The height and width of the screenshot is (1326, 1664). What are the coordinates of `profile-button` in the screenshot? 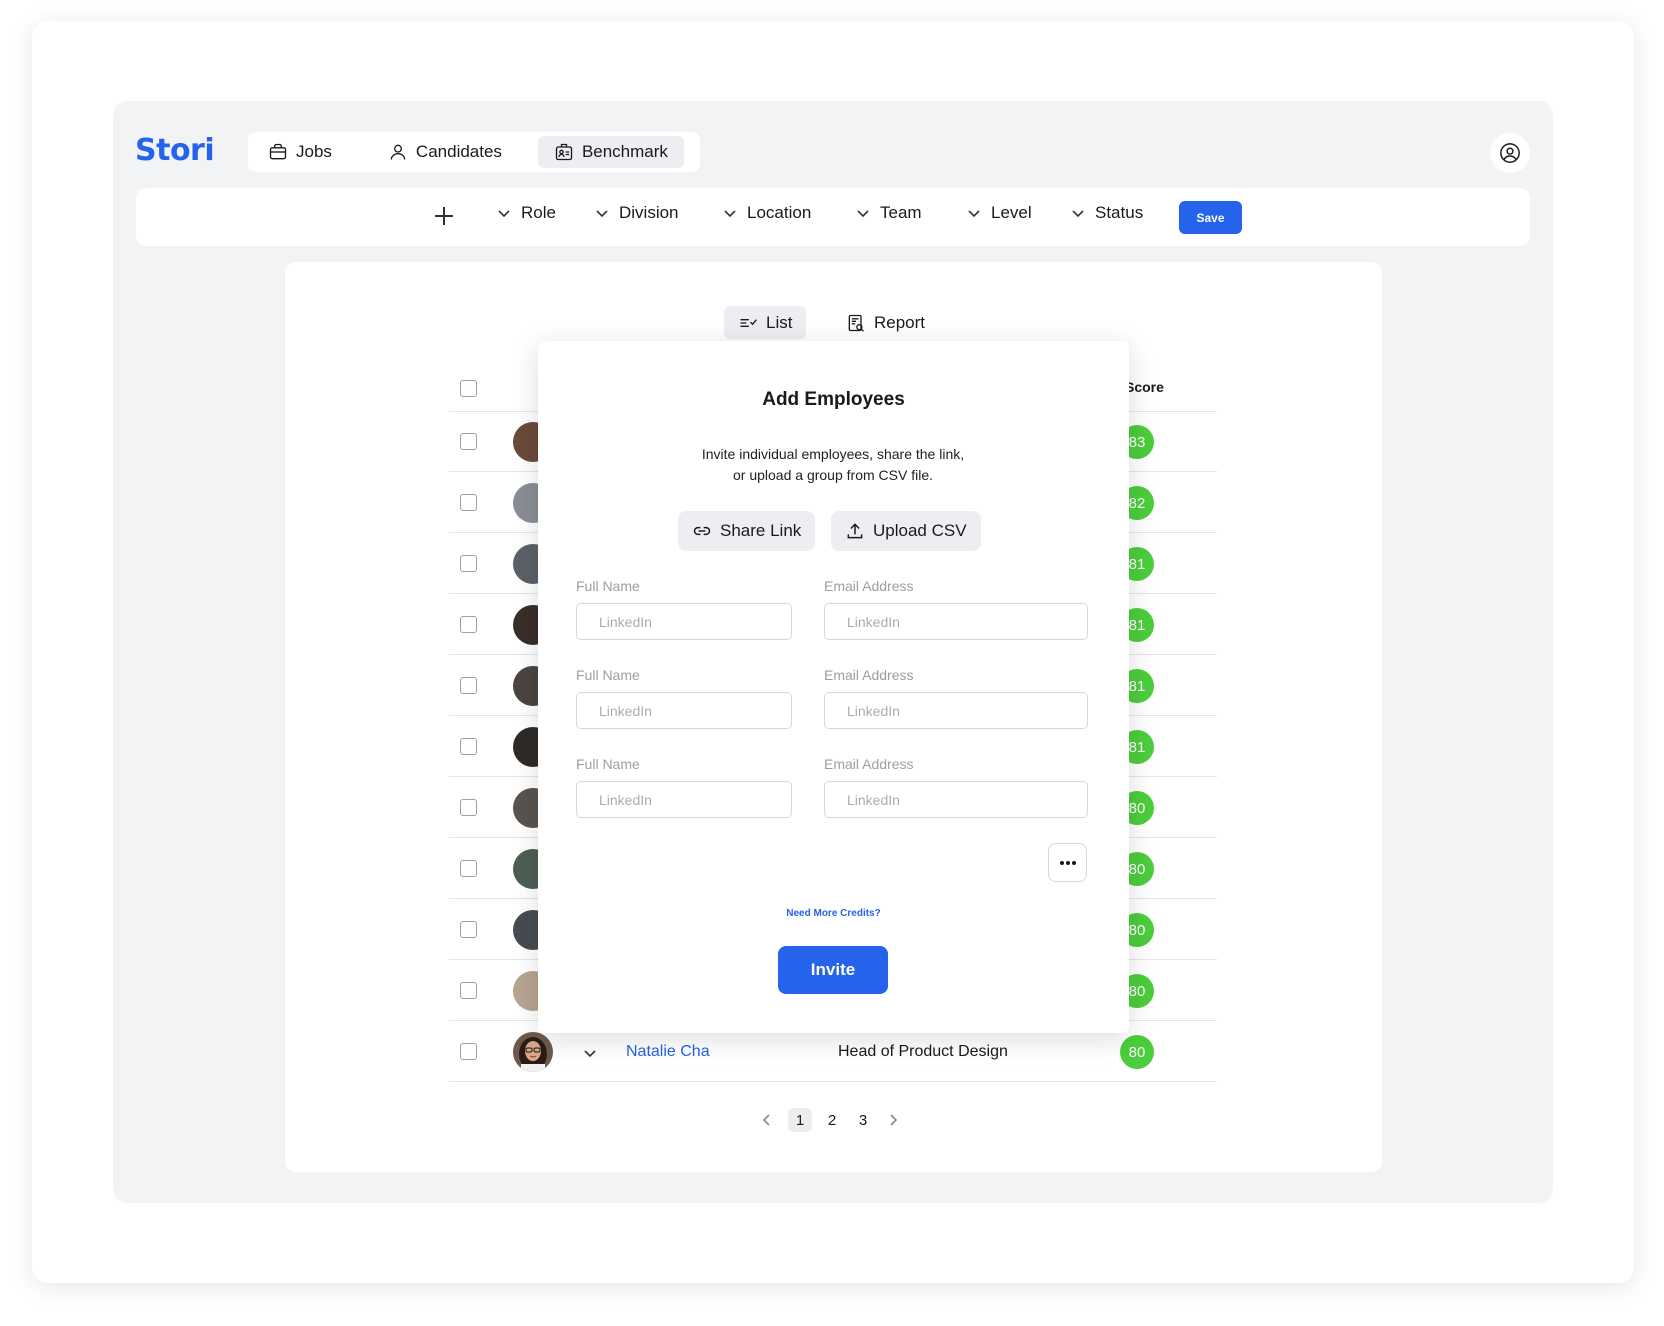 It's located at (1510, 153).